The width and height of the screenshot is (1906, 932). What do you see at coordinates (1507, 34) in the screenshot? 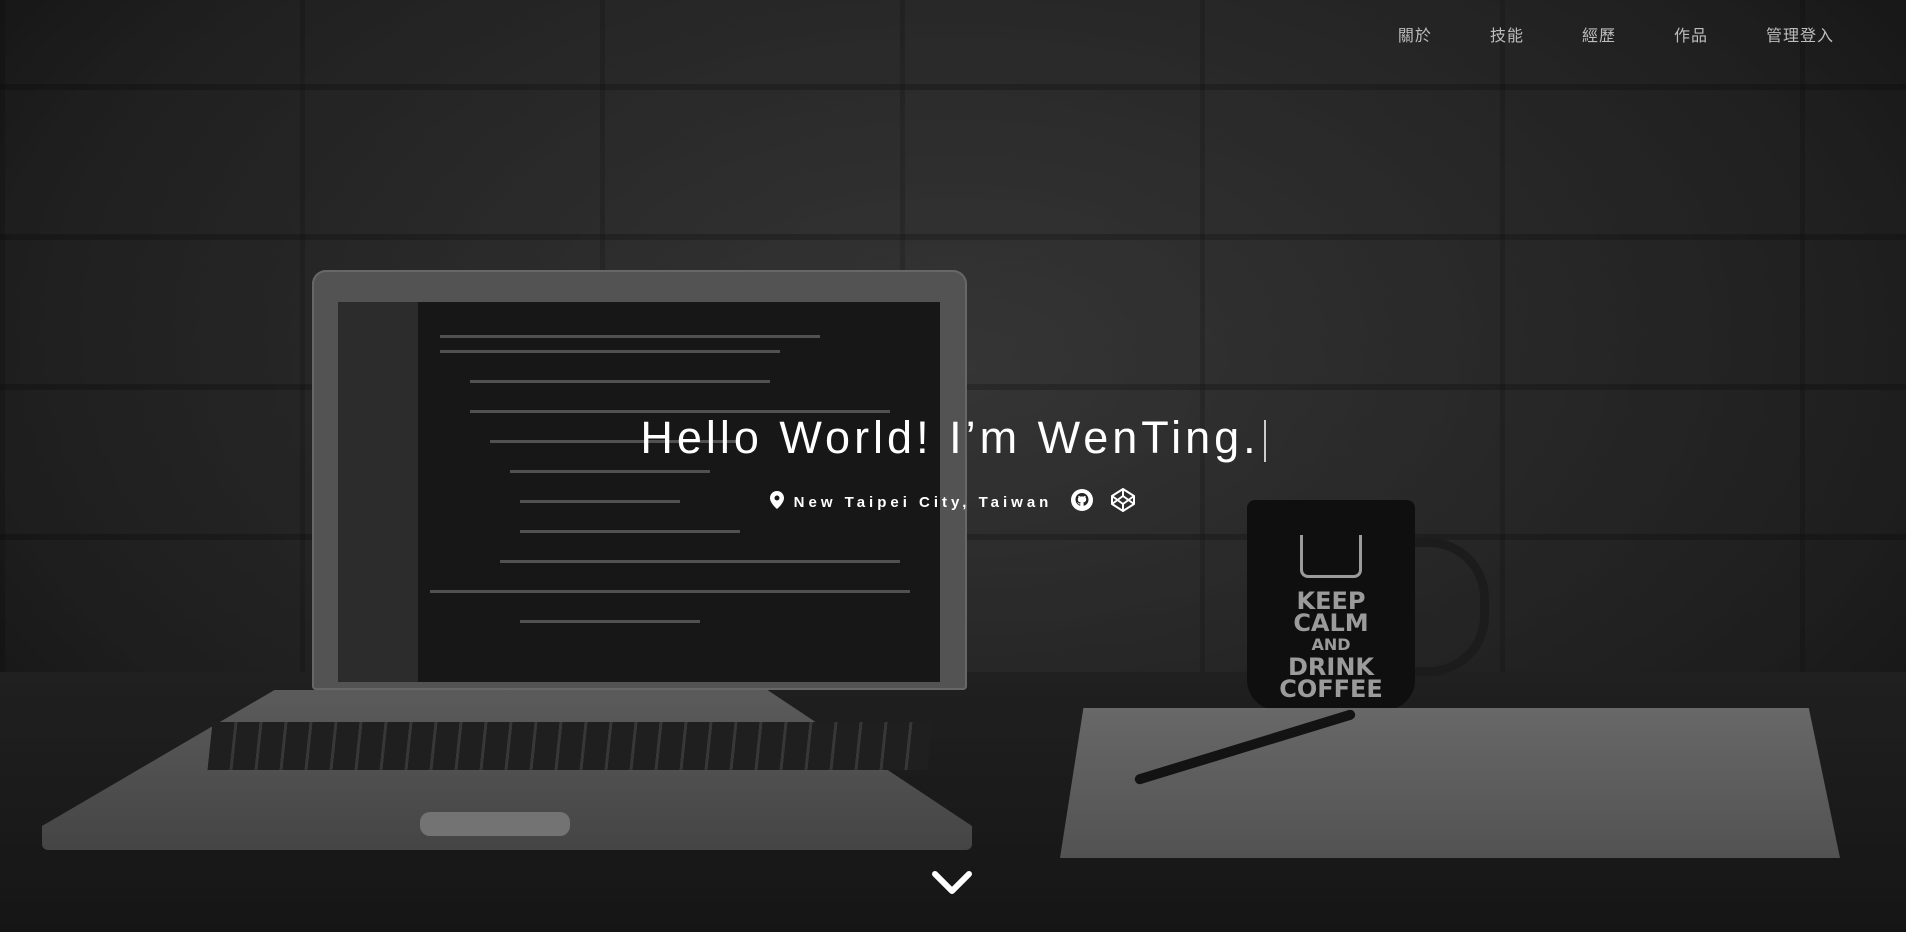
I see `nav-item-skills: 技能` at bounding box center [1507, 34].